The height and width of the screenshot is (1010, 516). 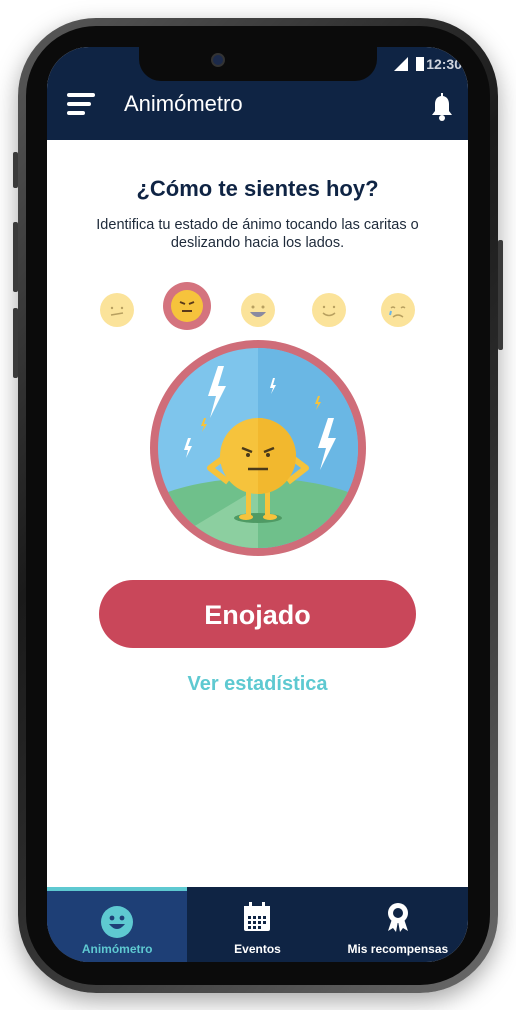 I want to click on bottom-tab-bar: Animómetro Eventos Mis recompensas, so click(x=257, y=924).